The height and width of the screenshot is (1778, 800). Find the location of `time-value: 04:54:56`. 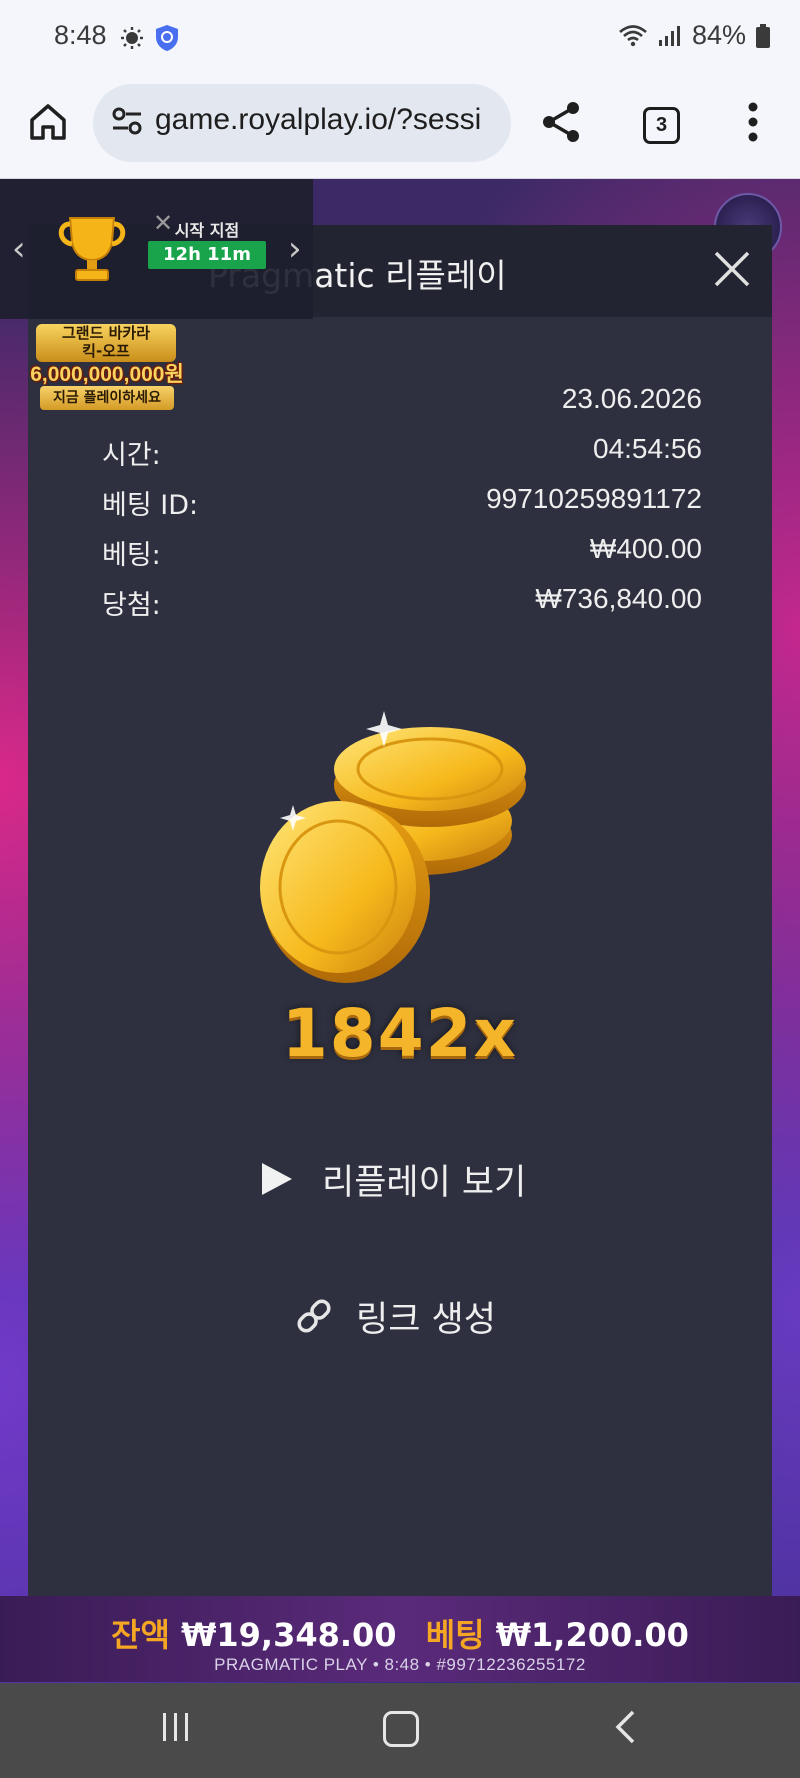

time-value: 04:54:56 is located at coordinates (647, 448).